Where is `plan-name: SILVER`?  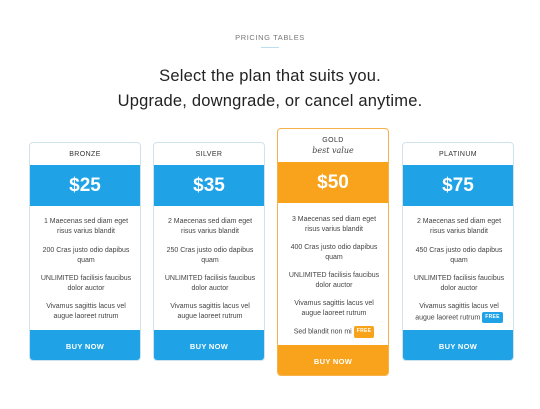 plan-name: SILVER is located at coordinates (209, 154).